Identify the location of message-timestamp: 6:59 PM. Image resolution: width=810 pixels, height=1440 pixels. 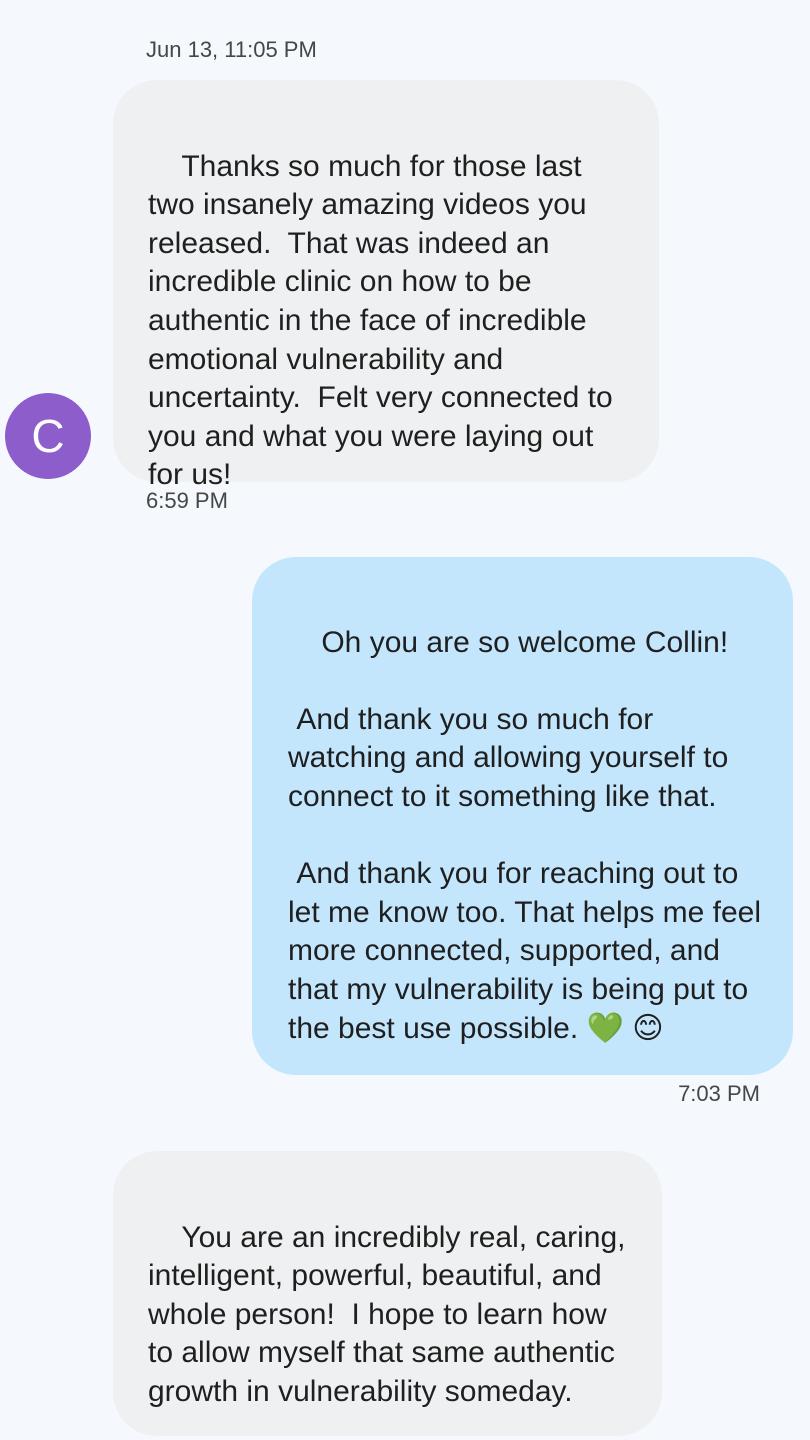
(187, 500).